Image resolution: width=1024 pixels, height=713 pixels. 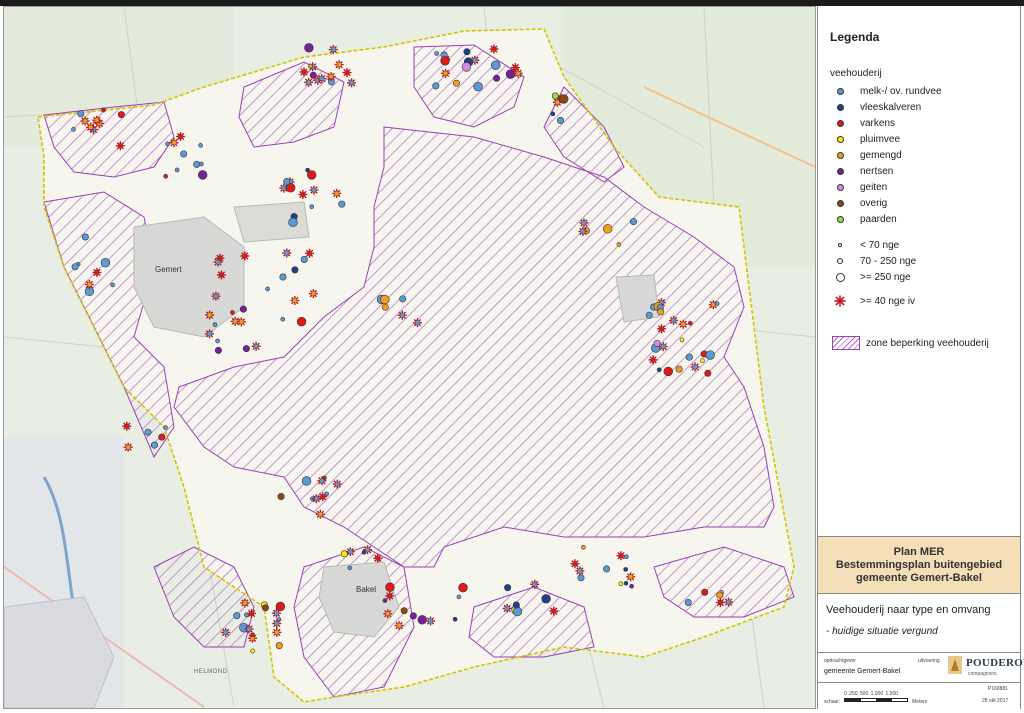 I want to click on scale-bar, so click(x=876, y=700).